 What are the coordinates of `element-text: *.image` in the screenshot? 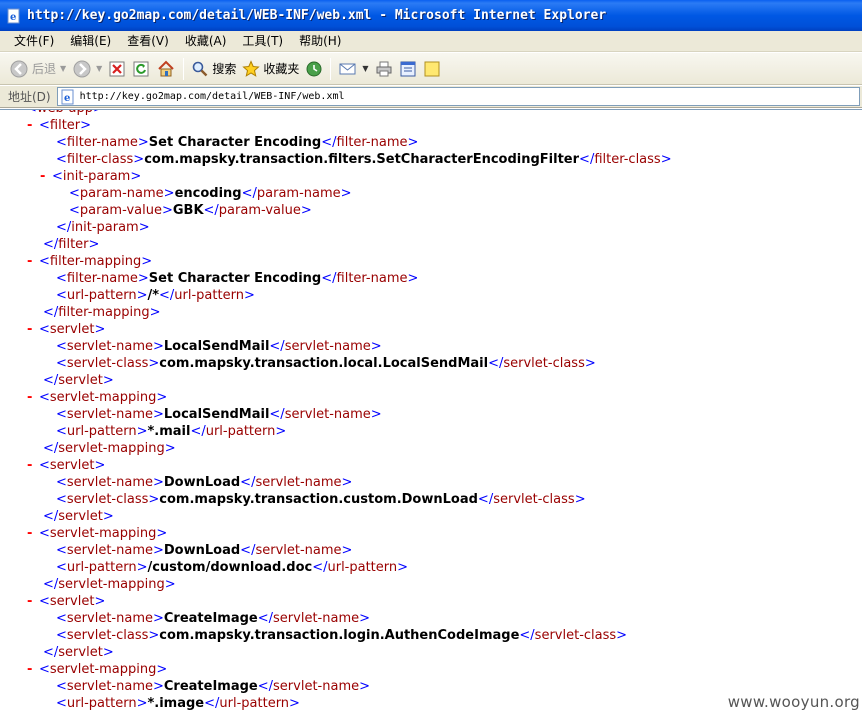 It's located at (176, 703).